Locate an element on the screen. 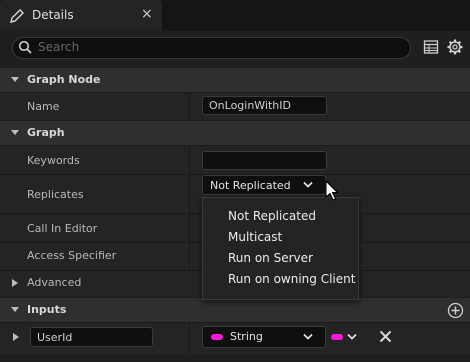 The width and height of the screenshot is (470, 362). property-label: Name is located at coordinates (43, 106).